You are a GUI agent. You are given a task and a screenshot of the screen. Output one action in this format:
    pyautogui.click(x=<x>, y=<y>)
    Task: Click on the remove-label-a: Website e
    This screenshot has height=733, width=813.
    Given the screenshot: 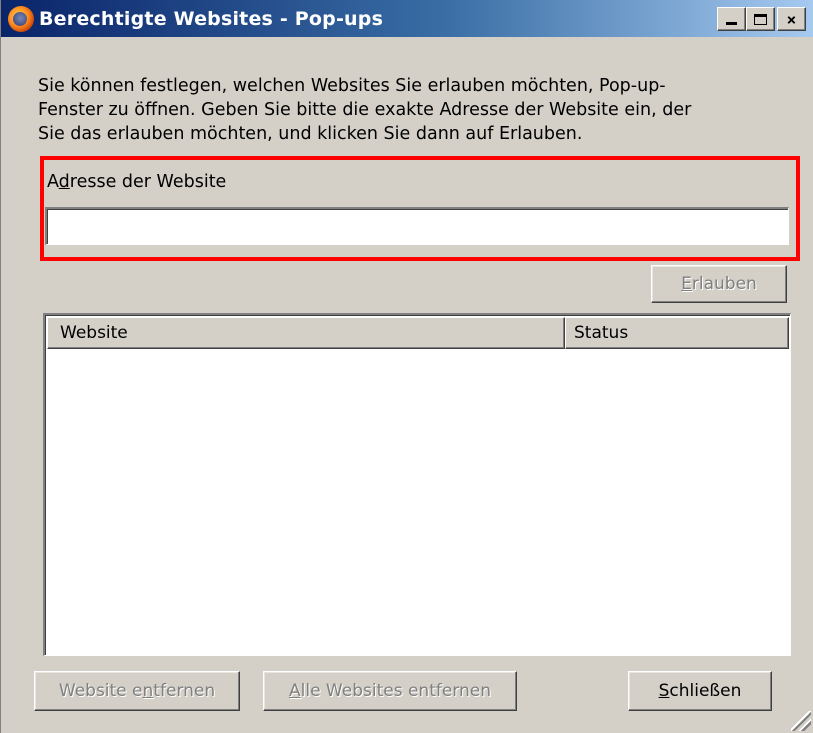 What is the action you would take?
    pyautogui.click(x=100, y=691)
    